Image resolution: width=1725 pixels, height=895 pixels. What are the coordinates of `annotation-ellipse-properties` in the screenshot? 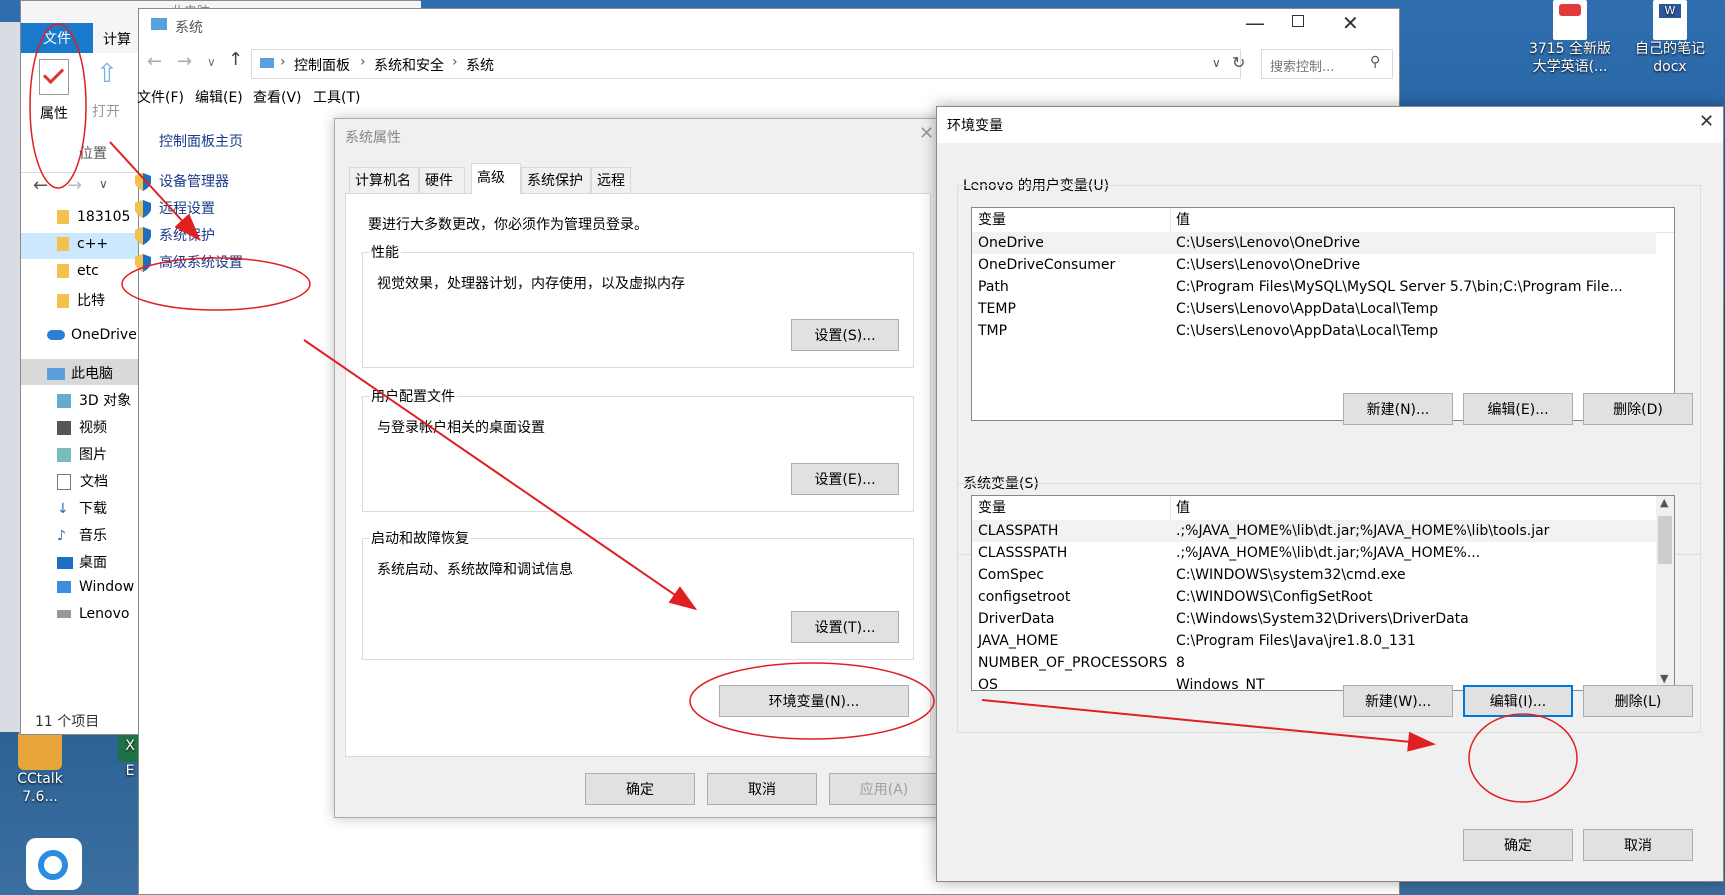 It's located at (58, 106).